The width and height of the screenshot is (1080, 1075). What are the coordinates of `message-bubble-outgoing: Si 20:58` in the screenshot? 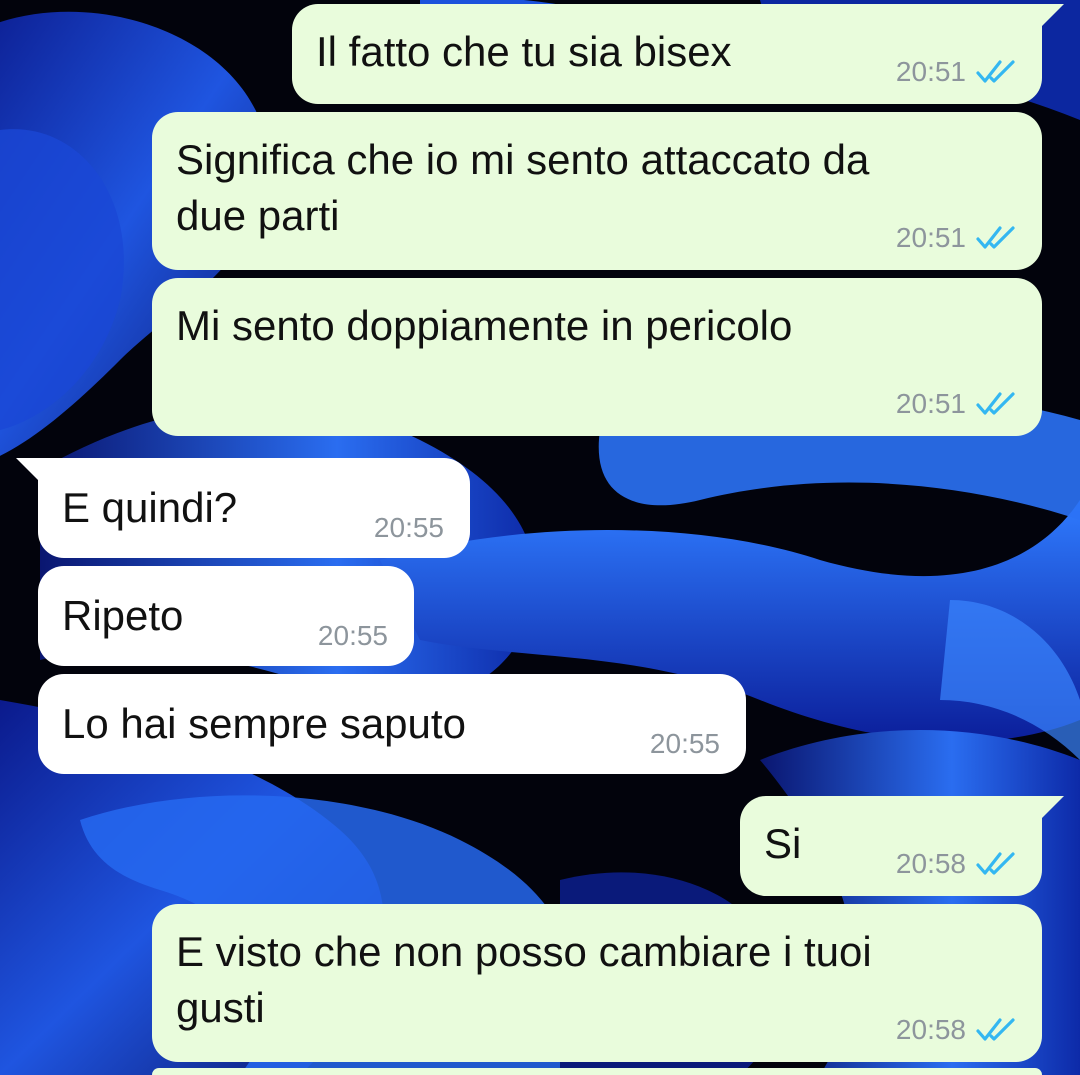 It's located at (902, 846).